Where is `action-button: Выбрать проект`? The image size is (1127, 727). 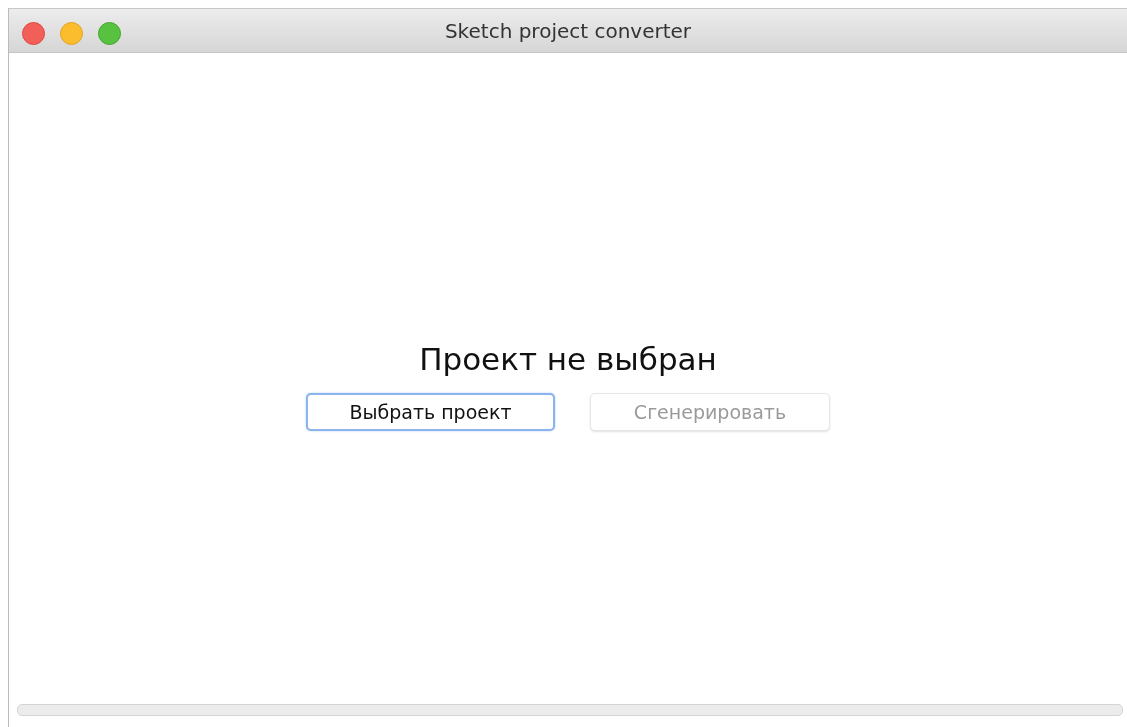 action-button: Выбрать проект is located at coordinates (430, 411).